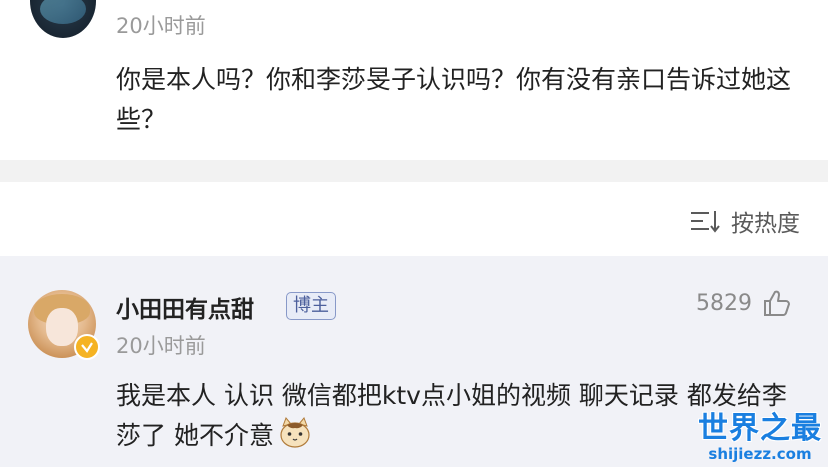 This screenshot has width=828, height=467. What do you see at coordinates (414, 171) in the screenshot?
I see `section-divider` at bounding box center [414, 171].